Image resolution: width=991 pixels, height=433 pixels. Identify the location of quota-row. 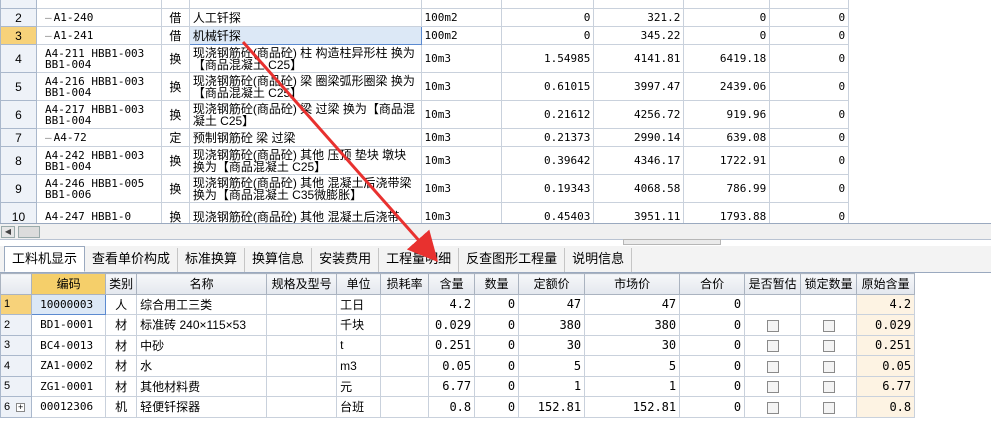
(495, 4).